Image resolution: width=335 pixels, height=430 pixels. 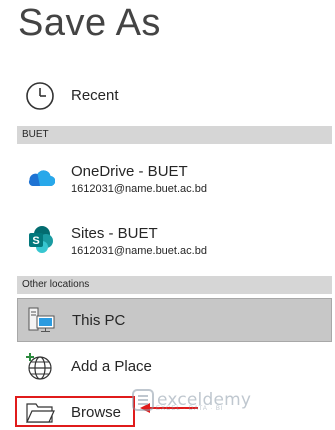 I want to click on sites-item: S Sites - BUET 1612031@name.buet.ac.bd, so click(x=174, y=239).